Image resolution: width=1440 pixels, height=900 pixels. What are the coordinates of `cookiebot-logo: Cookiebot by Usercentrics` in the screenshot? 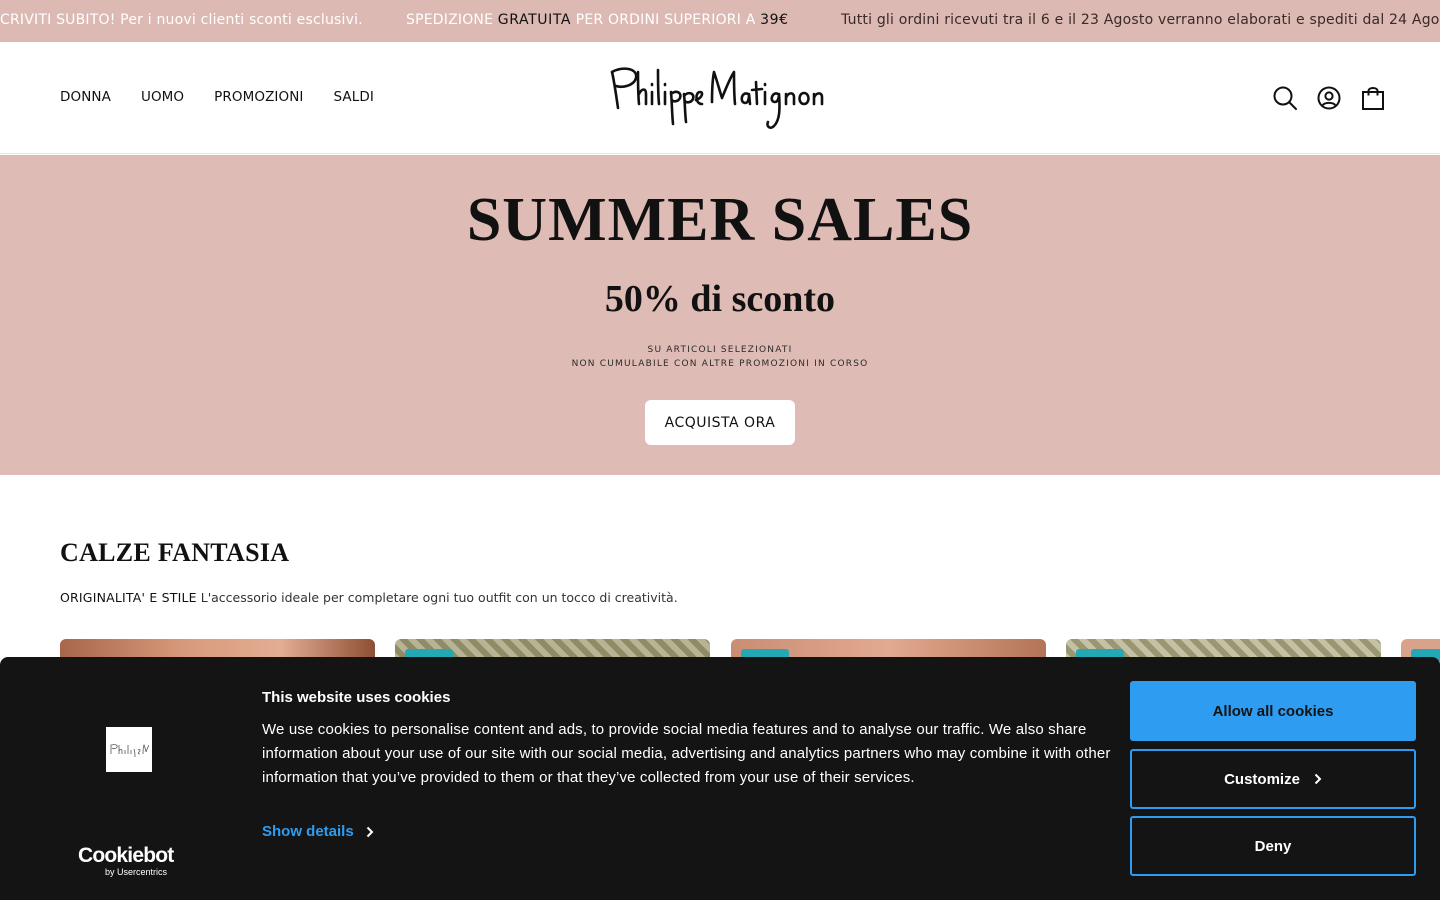 It's located at (126, 861).